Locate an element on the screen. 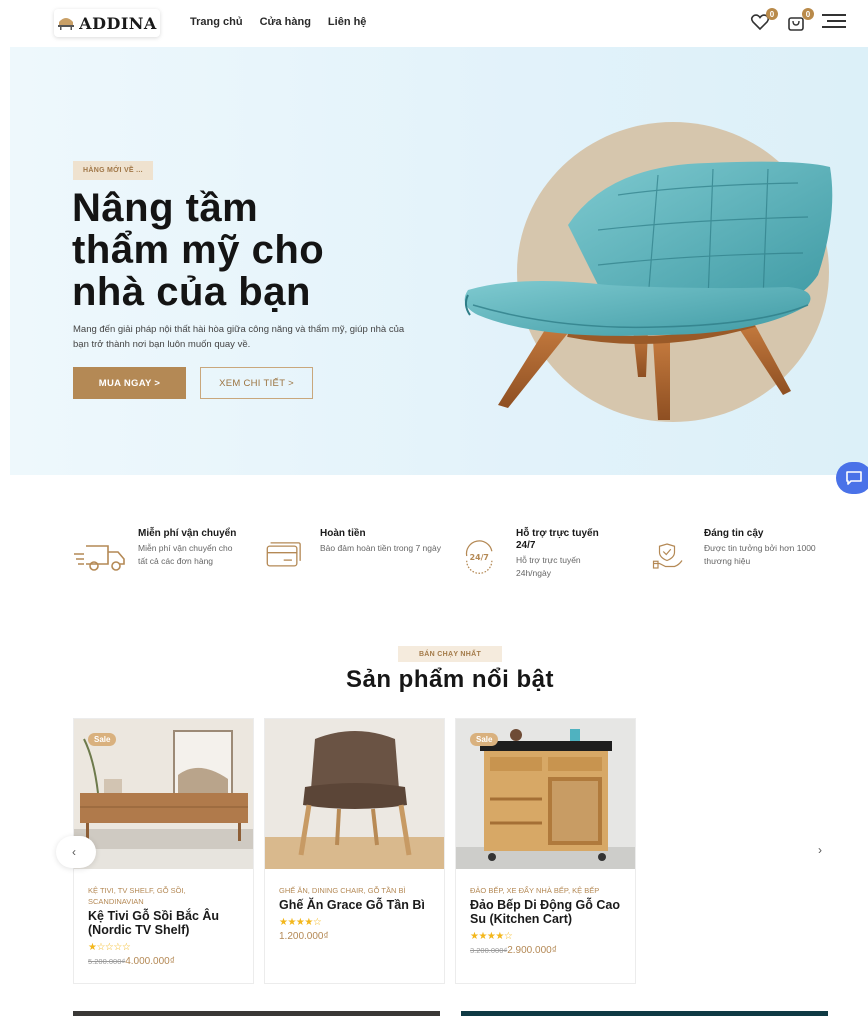 The width and height of the screenshot is (868, 1016). dining-chair-image is located at coordinates (354, 794).